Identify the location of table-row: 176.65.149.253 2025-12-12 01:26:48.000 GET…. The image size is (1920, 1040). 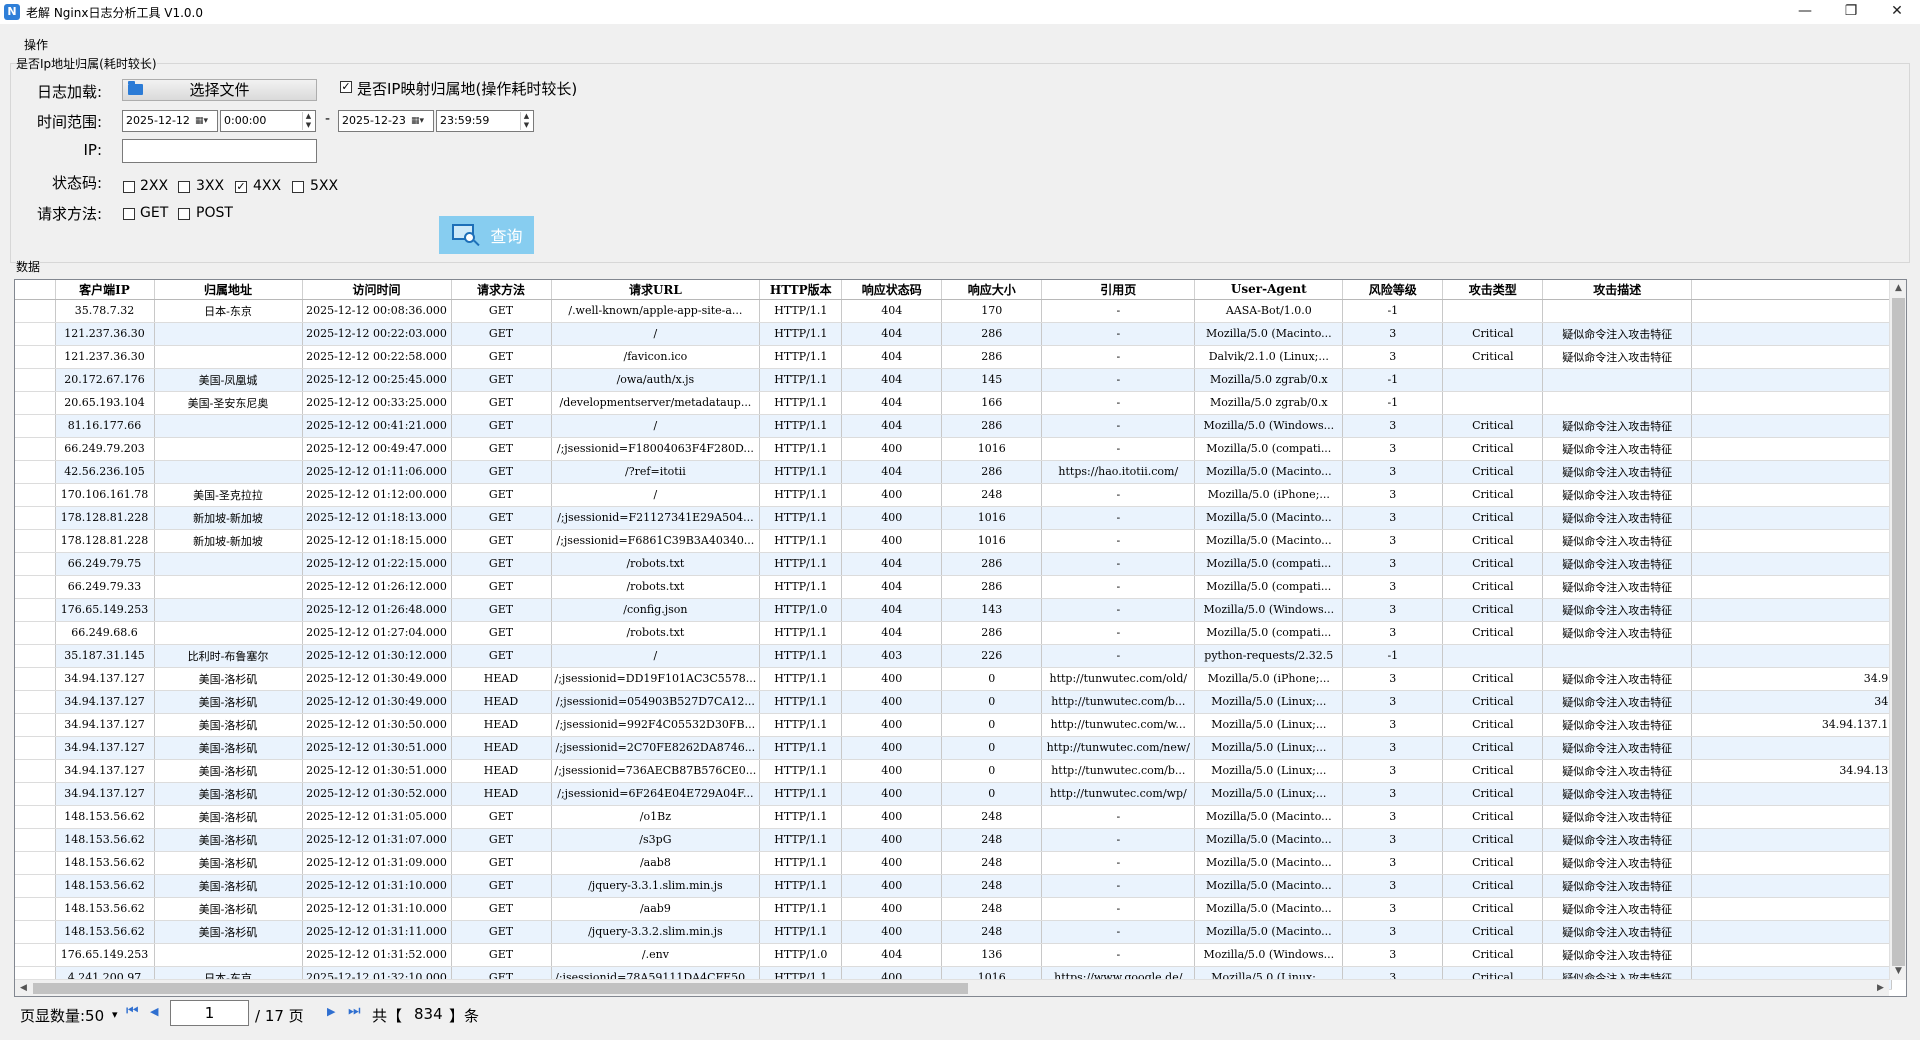
(954, 610).